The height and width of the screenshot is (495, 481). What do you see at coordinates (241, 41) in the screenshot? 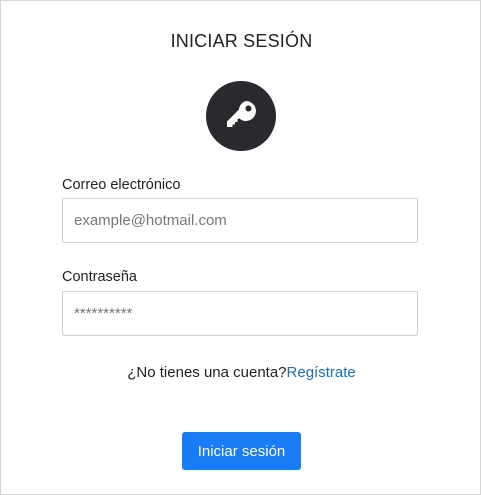
I see `page-title: INICIAR SESIÓN` at bounding box center [241, 41].